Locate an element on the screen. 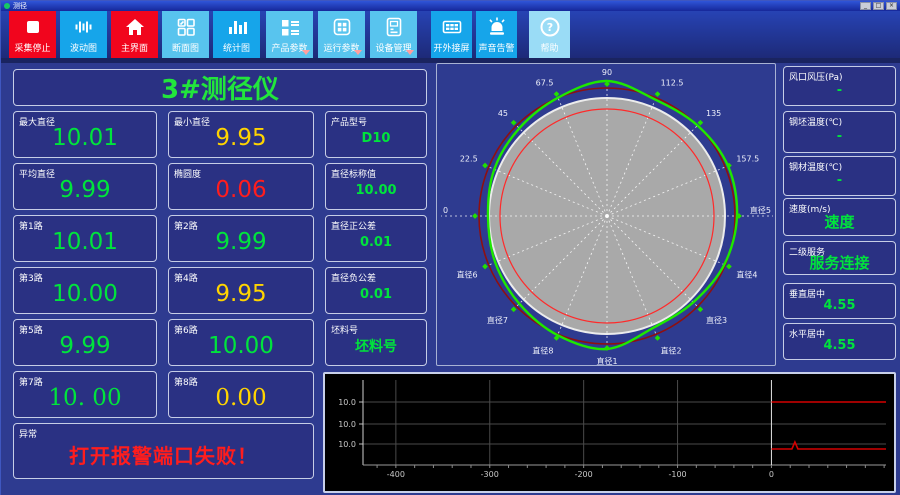 This screenshot has height=495, width=900. right-panel-label: 速度(m/s) is located at coordinates (810, 210).